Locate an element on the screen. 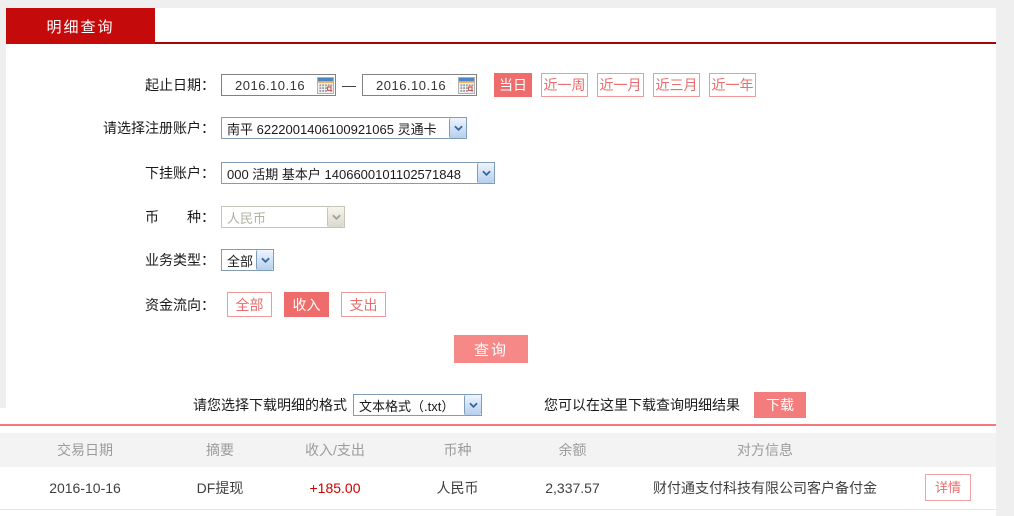 The height and width of the screenshot is (516, 1014). header-action is located at coordinates (948, 450).